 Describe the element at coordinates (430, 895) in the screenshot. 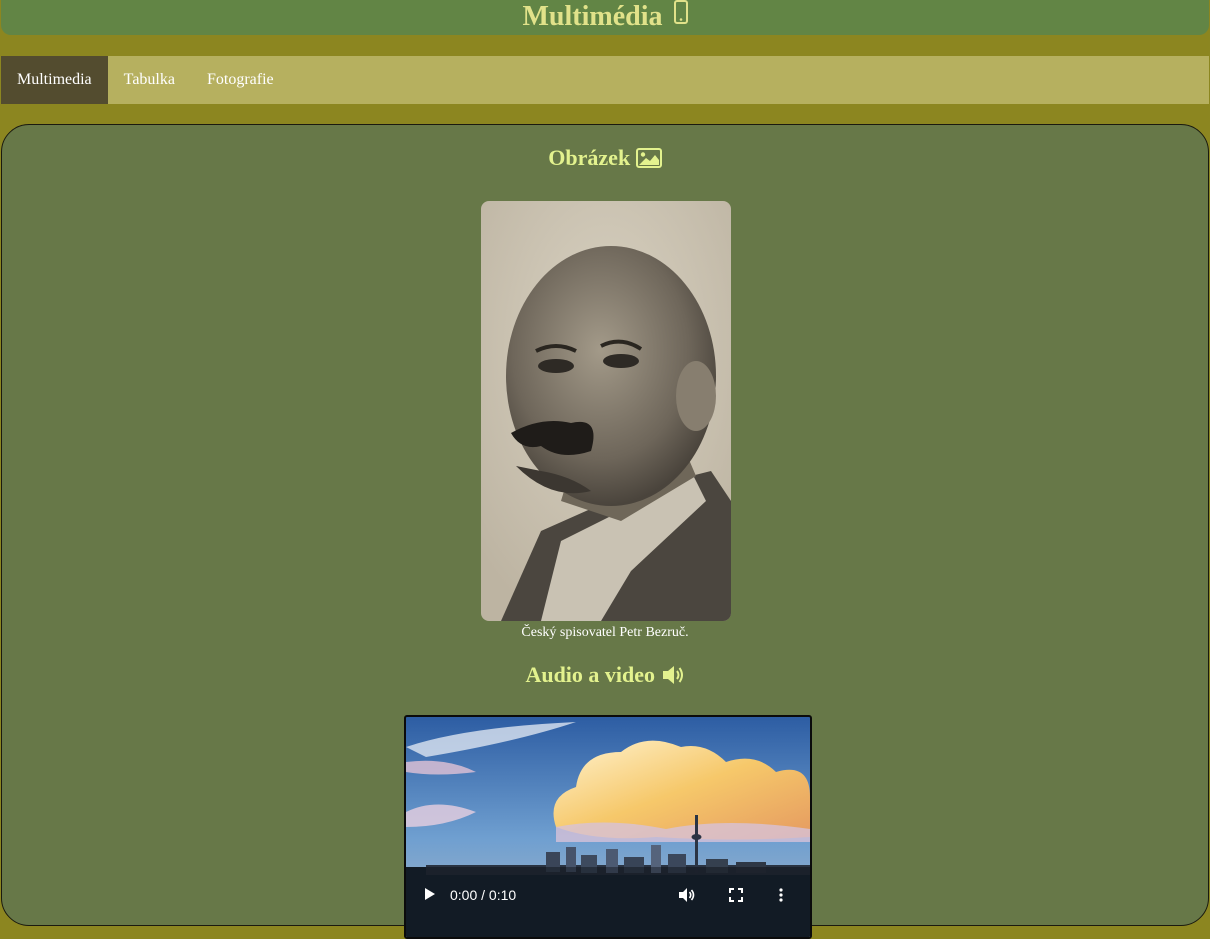

I see `play-icon` at that location.